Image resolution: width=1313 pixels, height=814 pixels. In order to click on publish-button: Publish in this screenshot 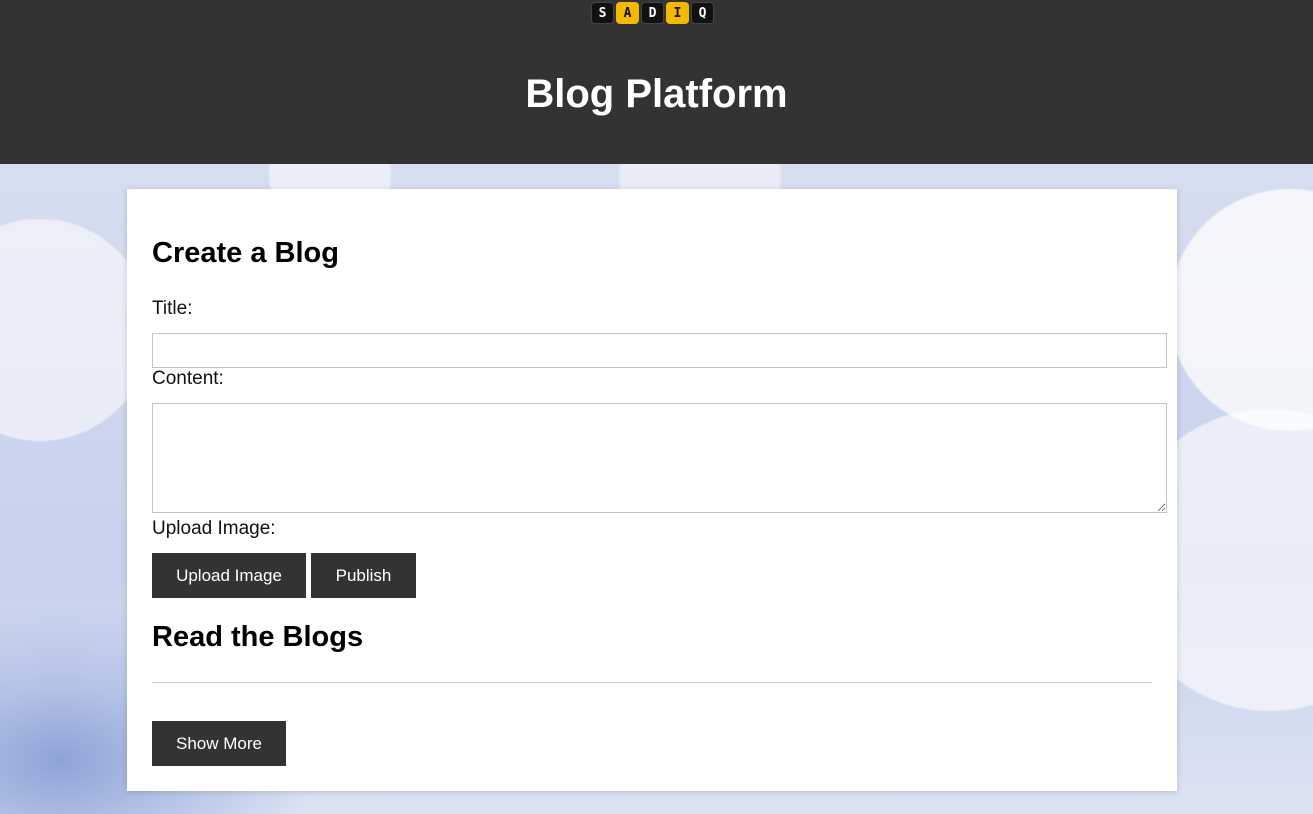, I will do `click(363, 575)`.